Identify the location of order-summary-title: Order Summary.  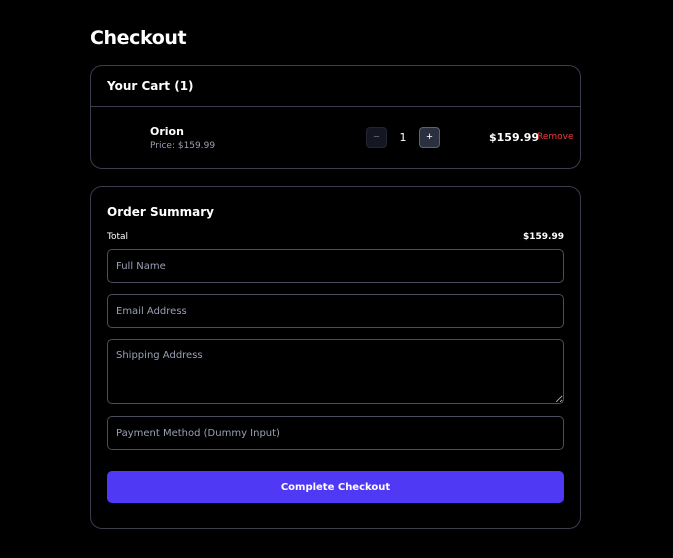
(160, 212).